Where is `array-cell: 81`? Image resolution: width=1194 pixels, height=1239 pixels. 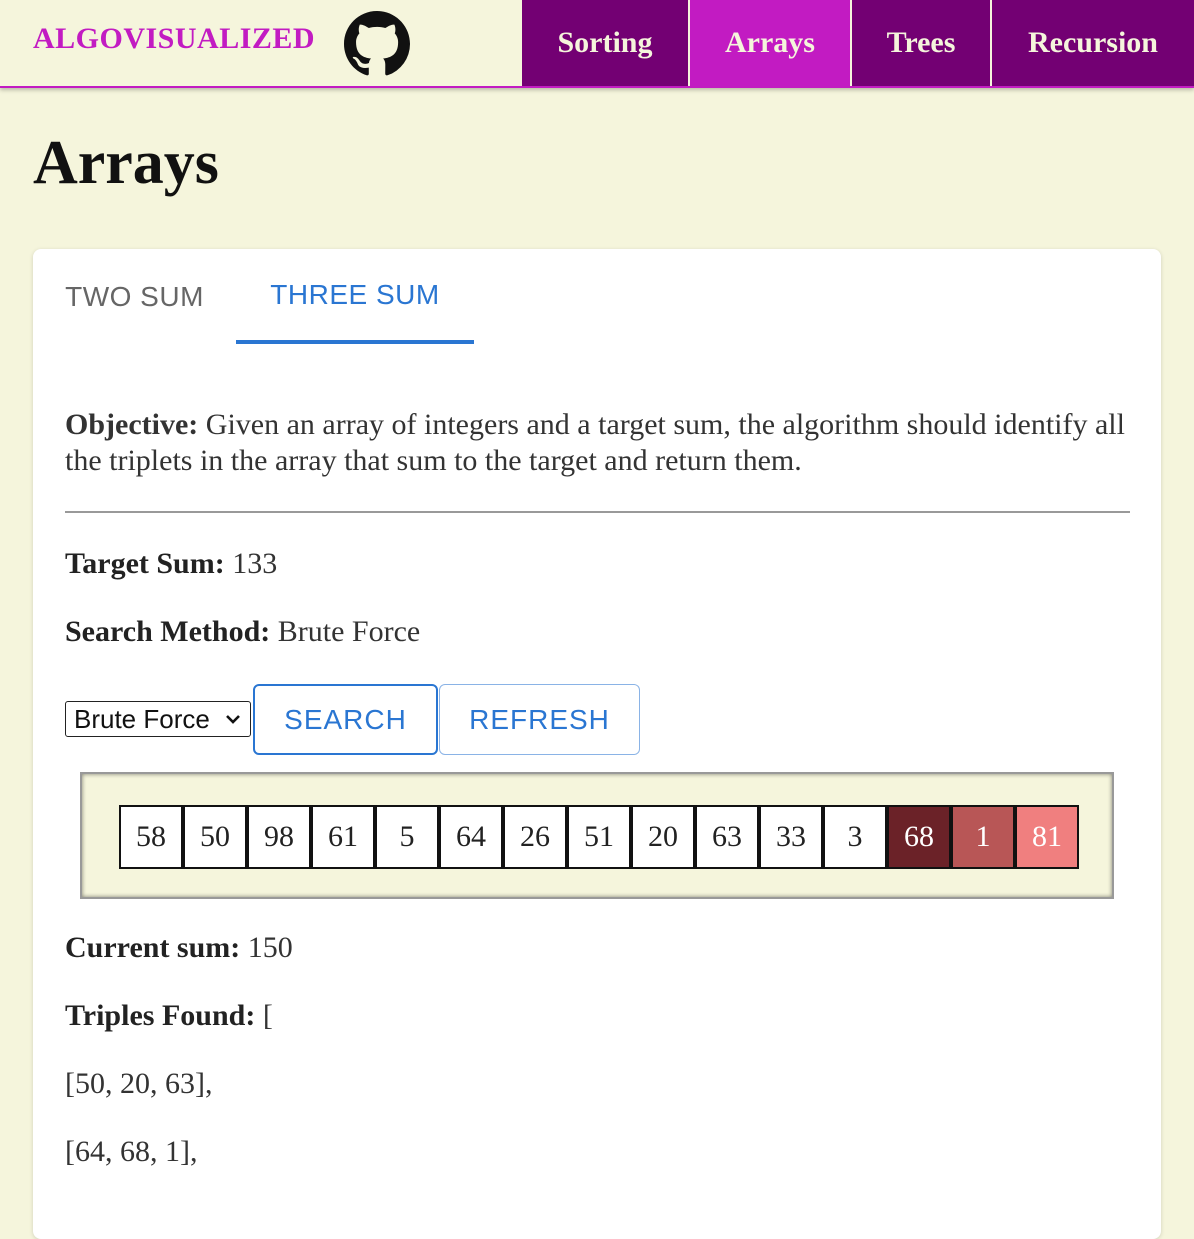 array-cell: 81 is located at coordinates (1047, 837).